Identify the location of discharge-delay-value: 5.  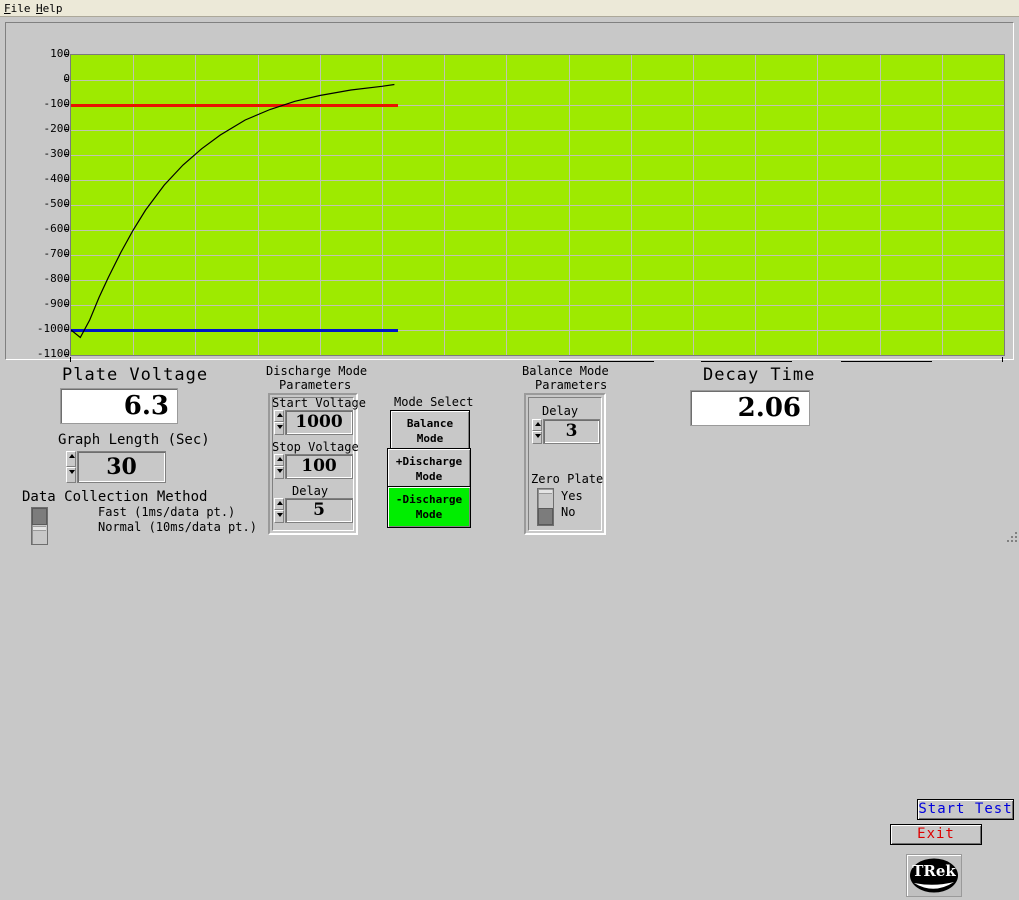
(319, 510).